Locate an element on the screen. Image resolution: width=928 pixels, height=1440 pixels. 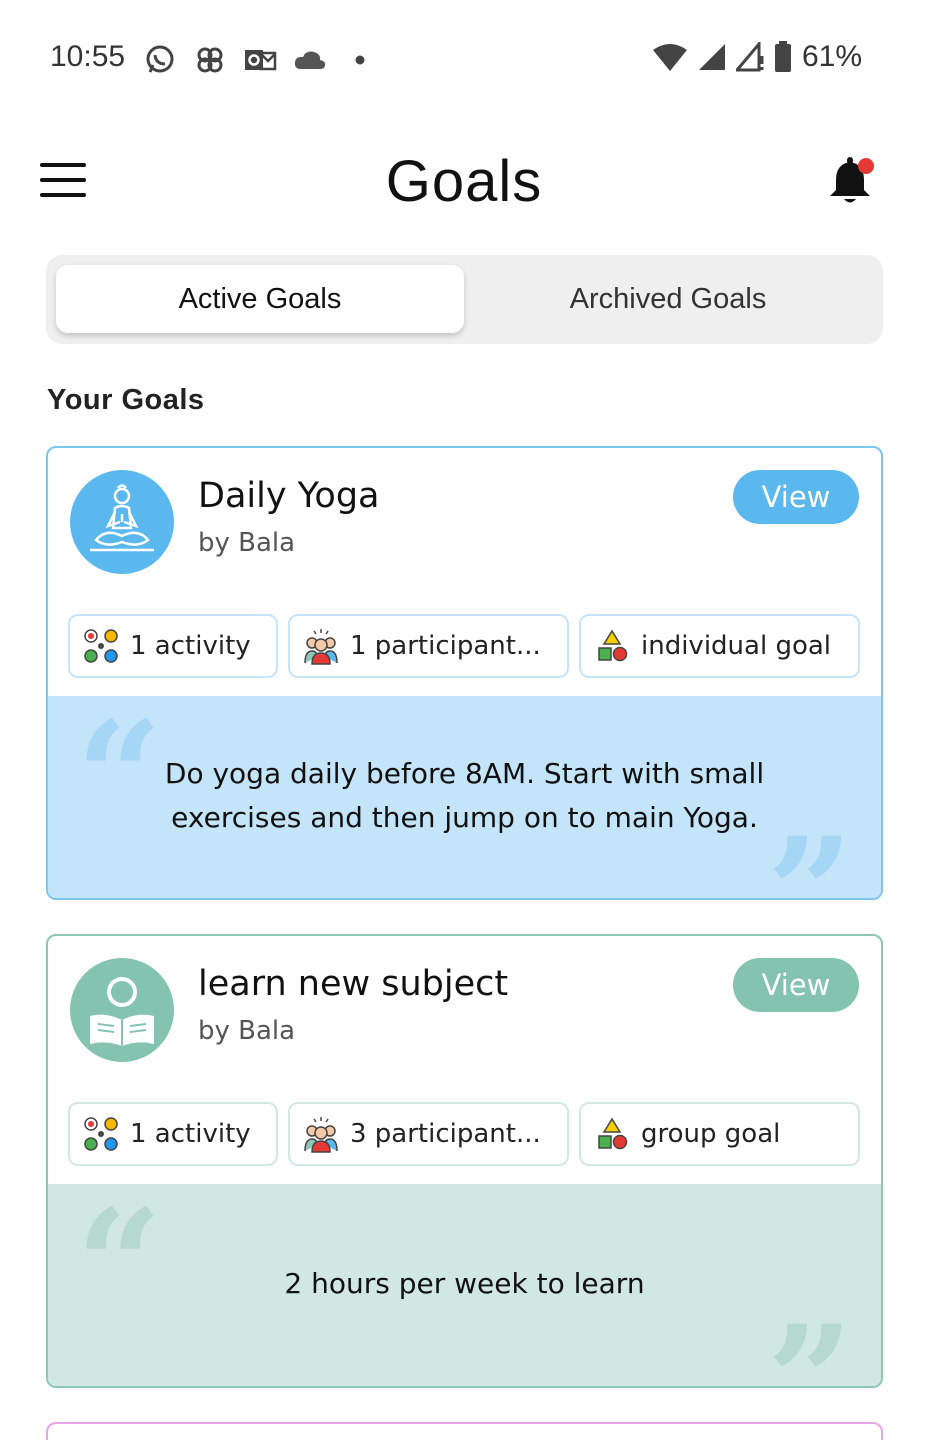
goal-tabs: Active Goals Archived Goals is located at coordinates (464, 299).